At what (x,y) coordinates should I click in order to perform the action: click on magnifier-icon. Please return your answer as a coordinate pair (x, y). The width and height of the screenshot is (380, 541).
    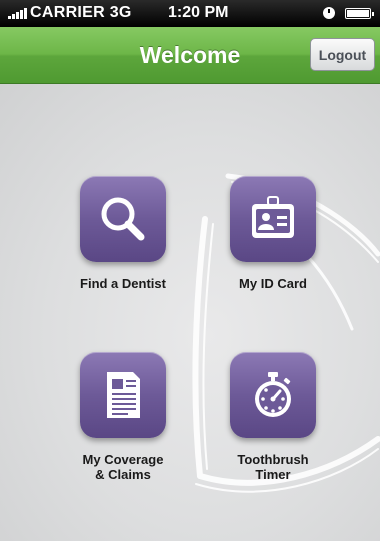
    Looking at the image, I should click on (123, 219).